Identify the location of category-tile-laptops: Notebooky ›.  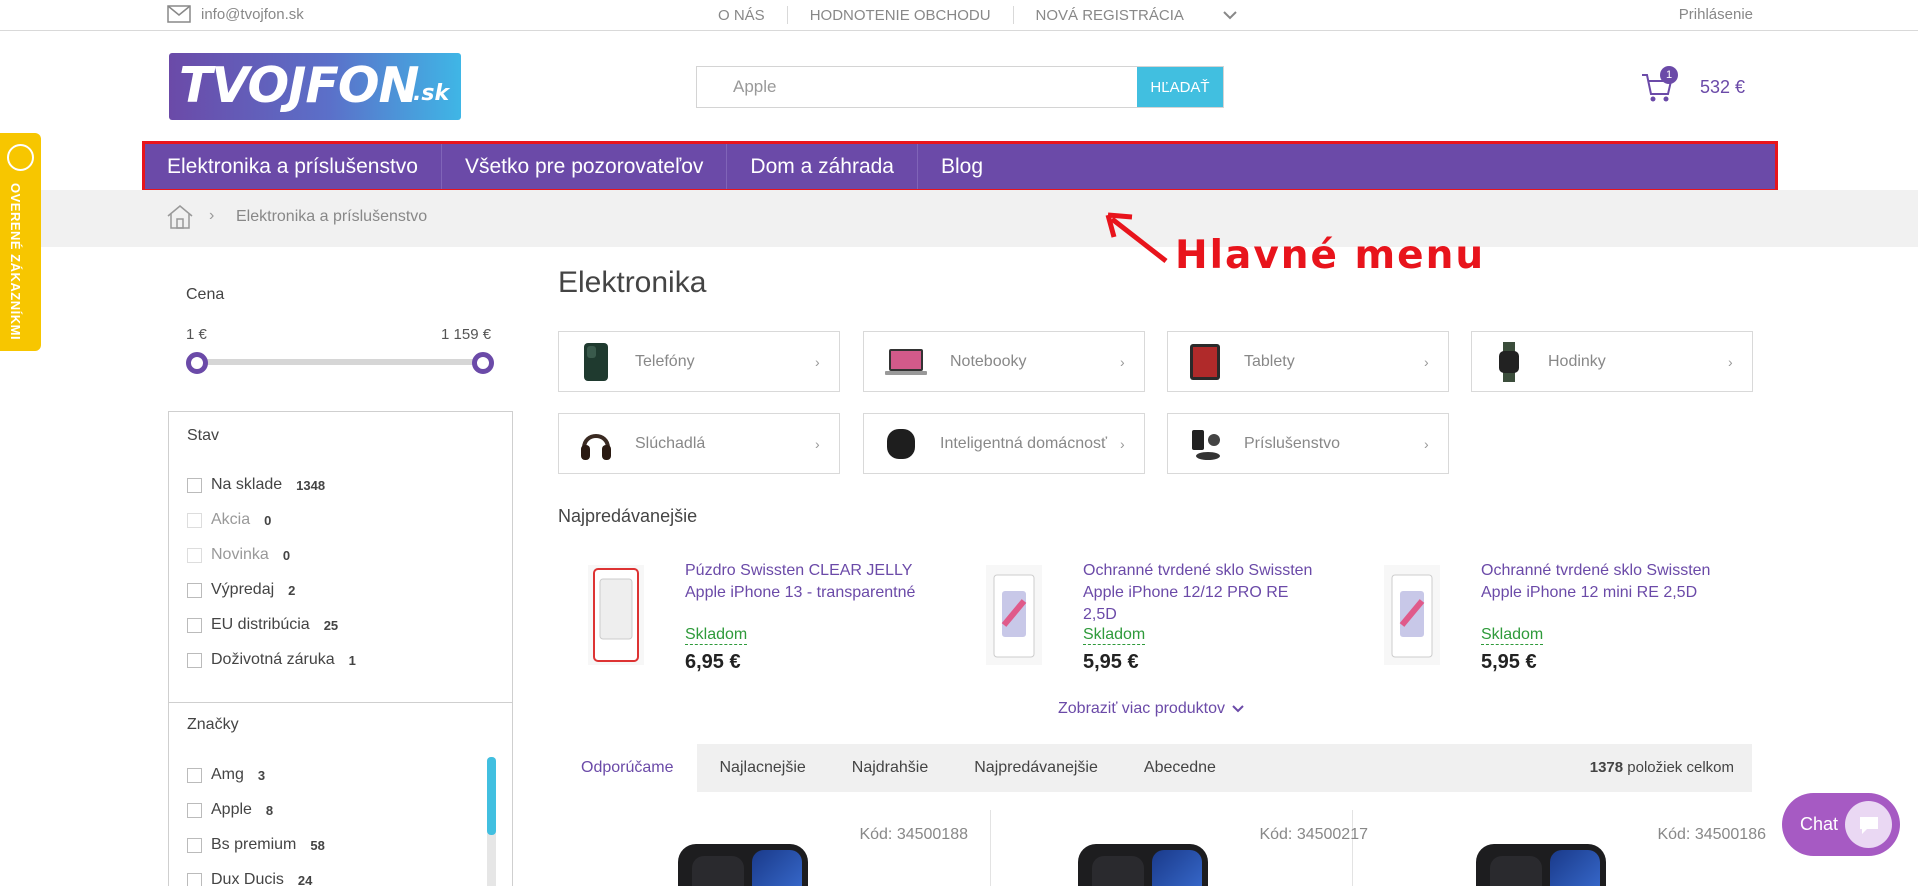
(1004, 361).